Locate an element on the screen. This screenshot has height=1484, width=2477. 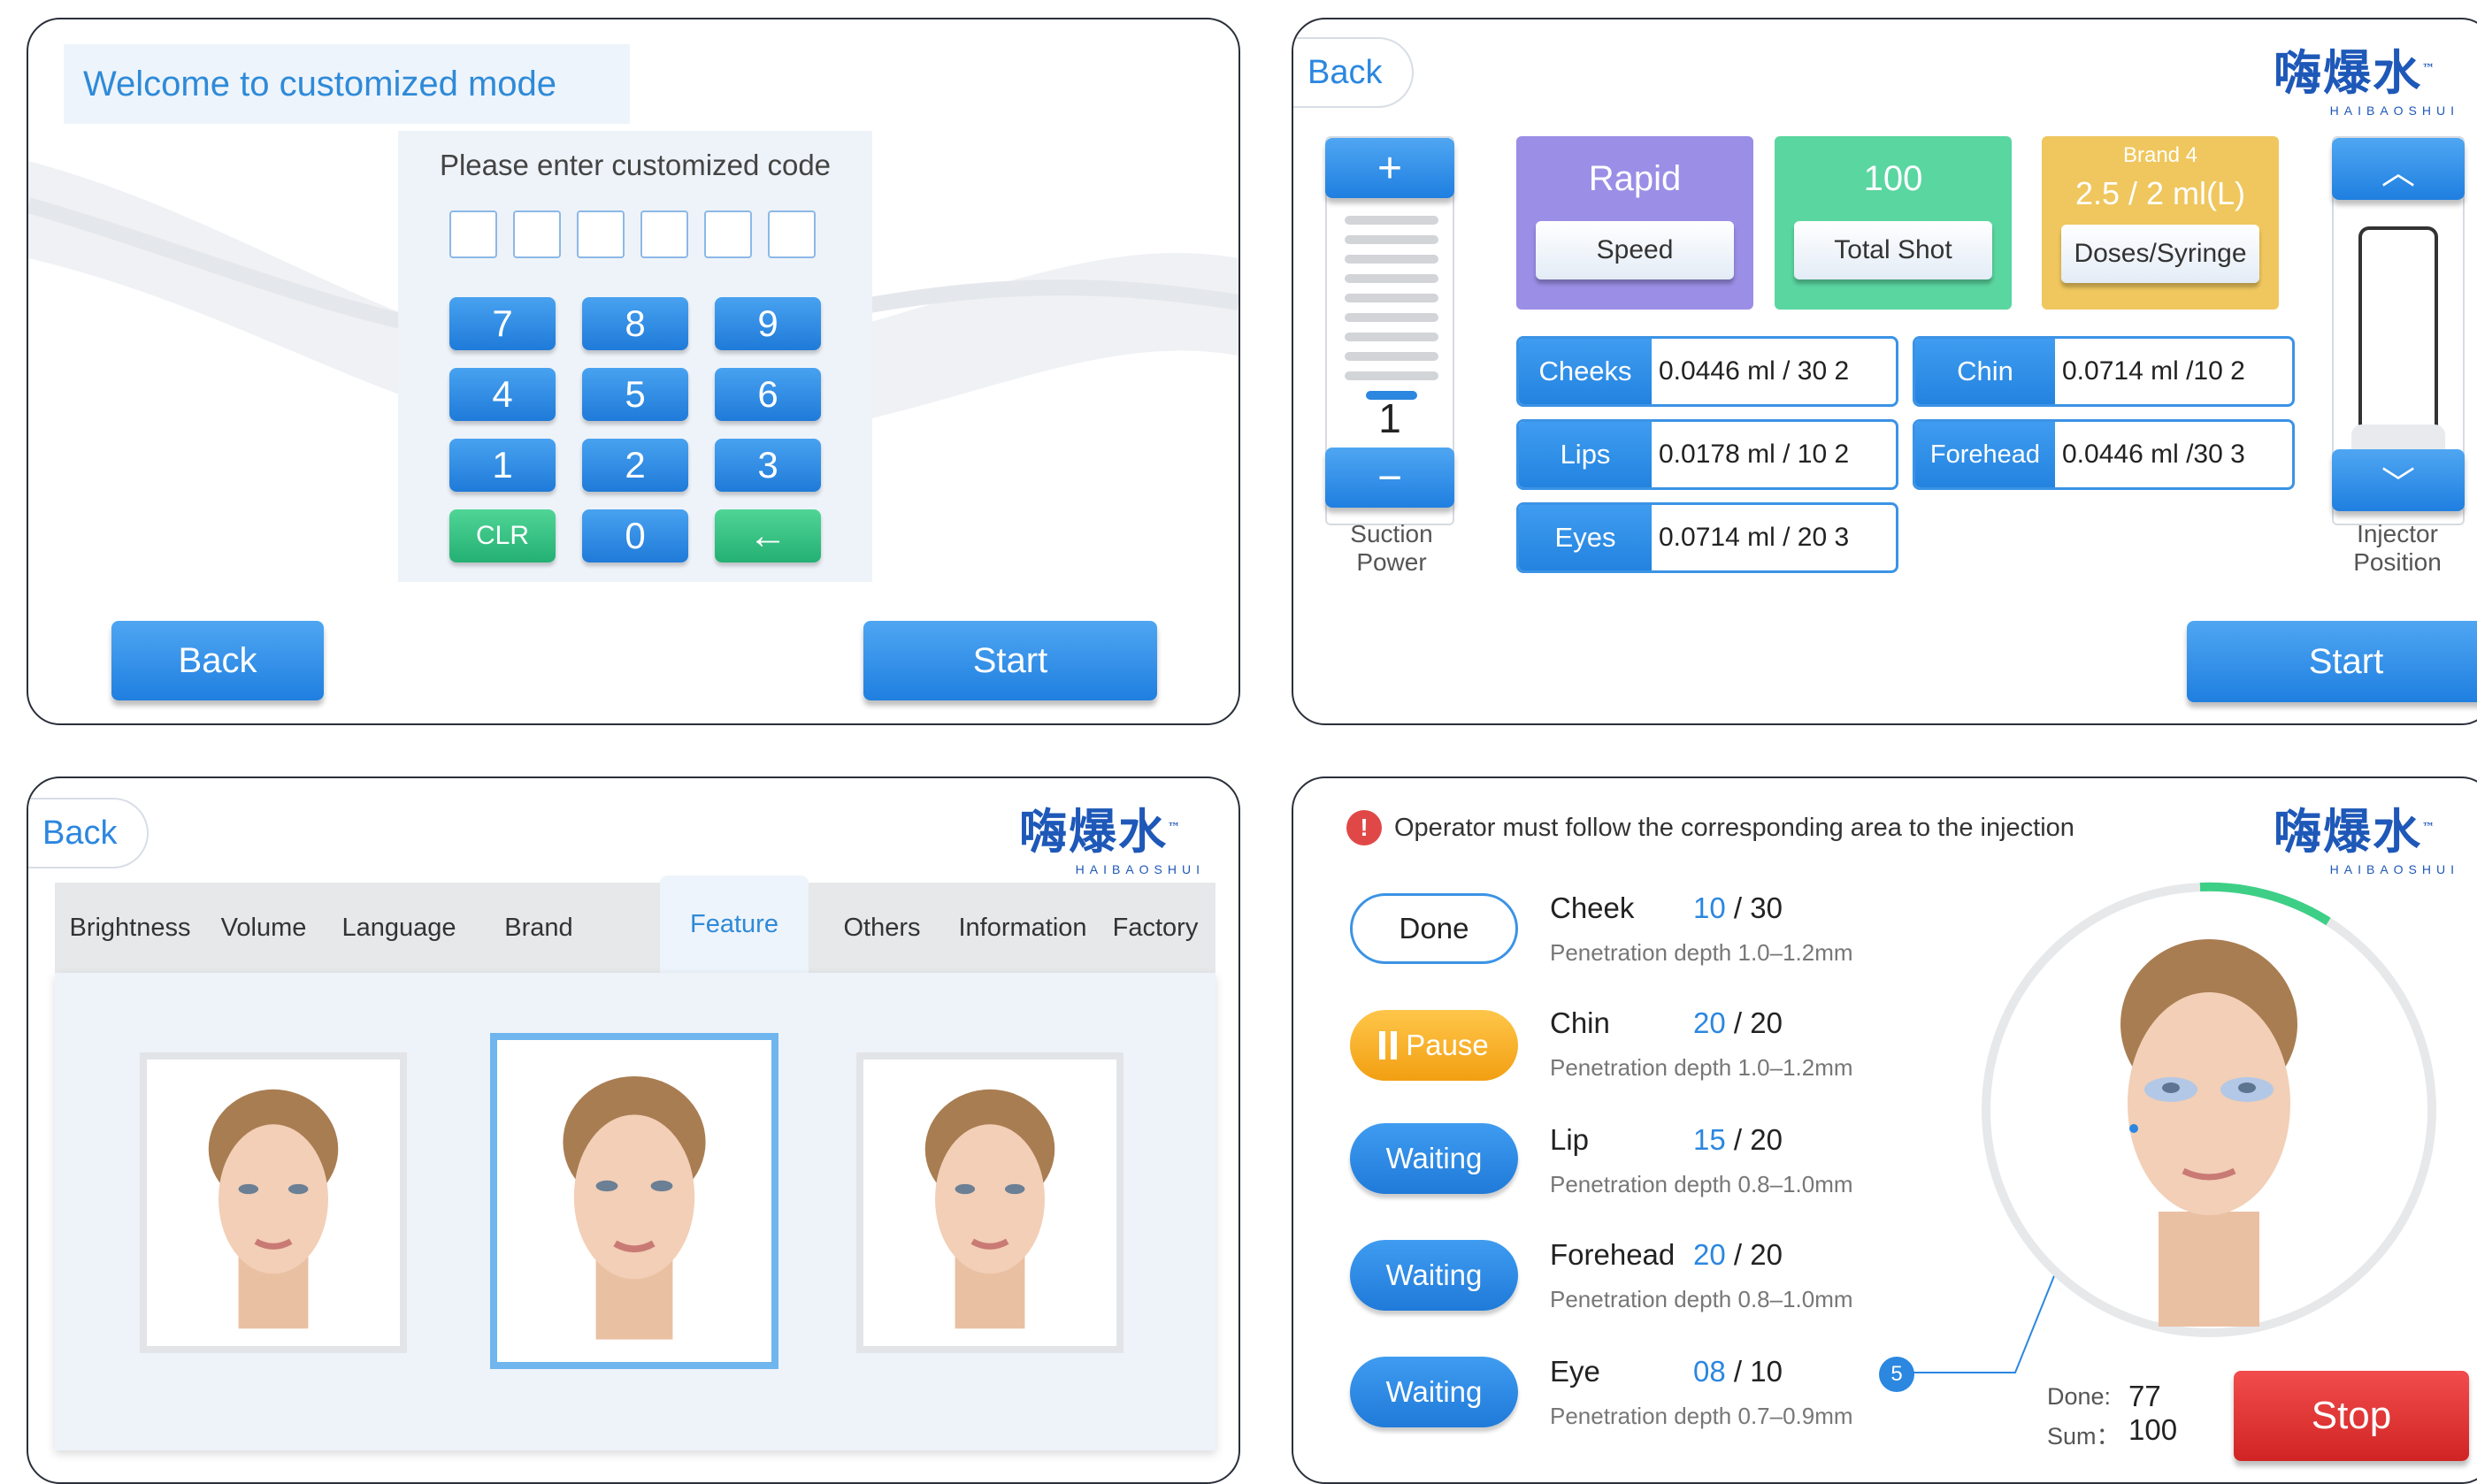
speed-button: Speed is located at coordinates (1635, 250).